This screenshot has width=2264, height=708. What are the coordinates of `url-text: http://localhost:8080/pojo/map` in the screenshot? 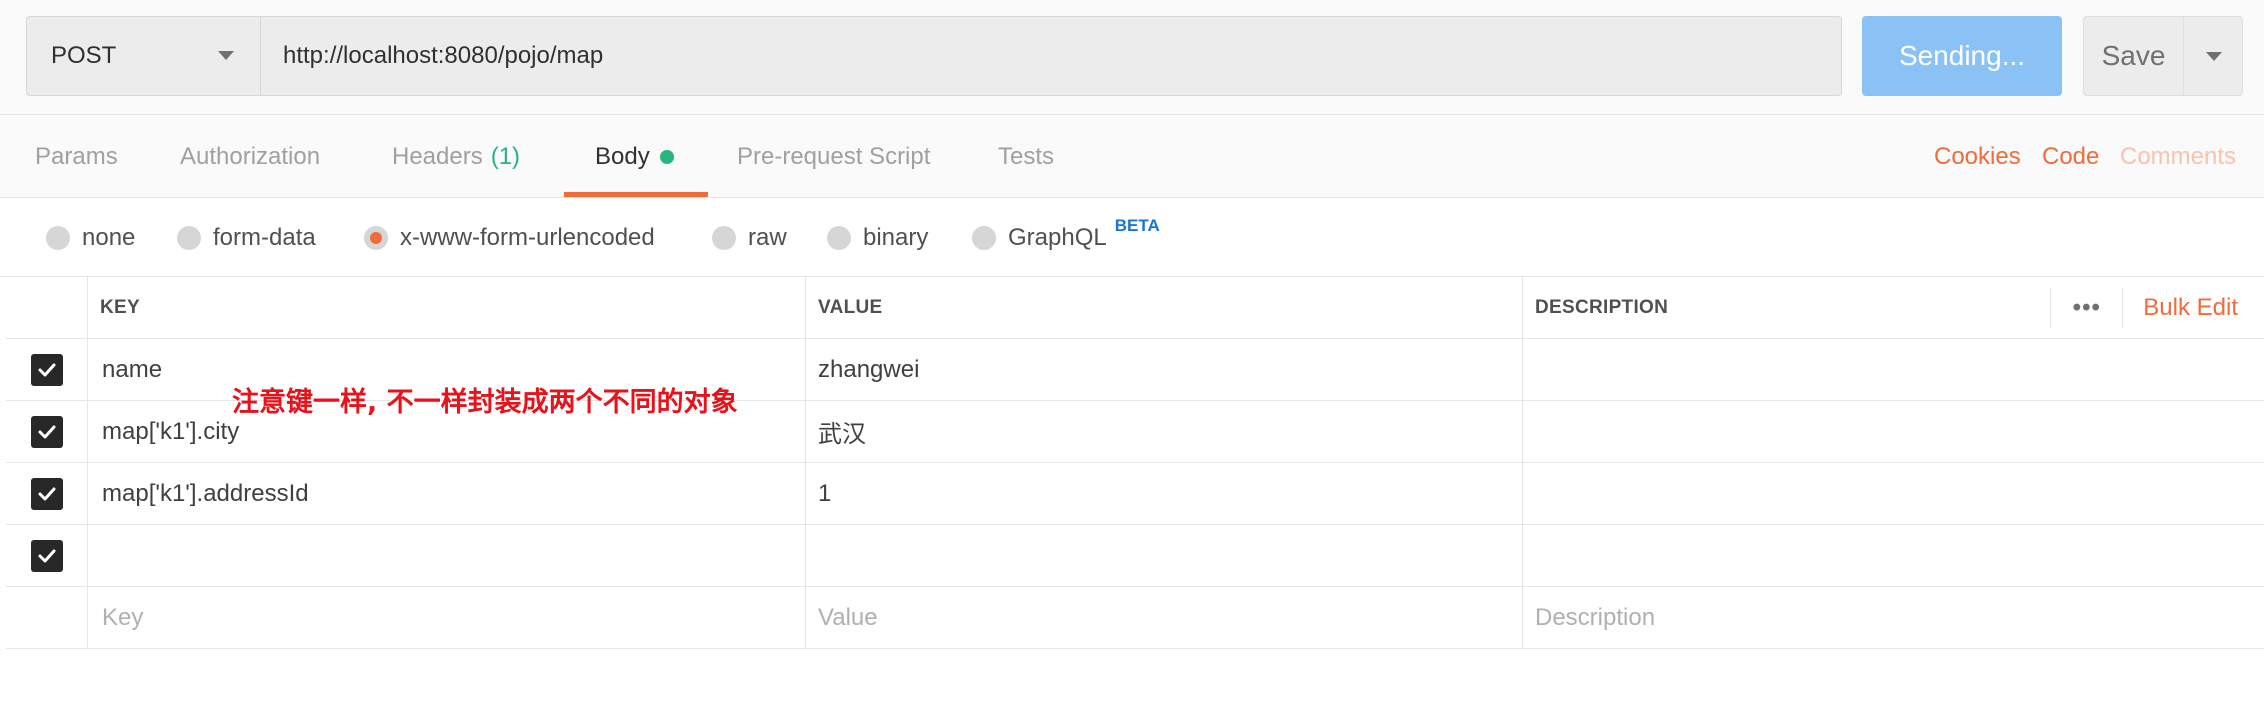 It's located at (443, 55).